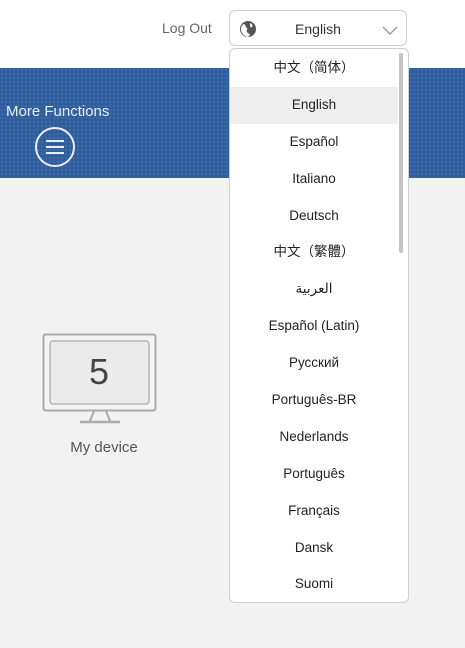 Image resolution: width=465 pixels, height=648 pixels. What do you see at coordinates (314, 68) in the screenshot?
I see `language-option: 中文（简体）` at bounding box center [314, 68].